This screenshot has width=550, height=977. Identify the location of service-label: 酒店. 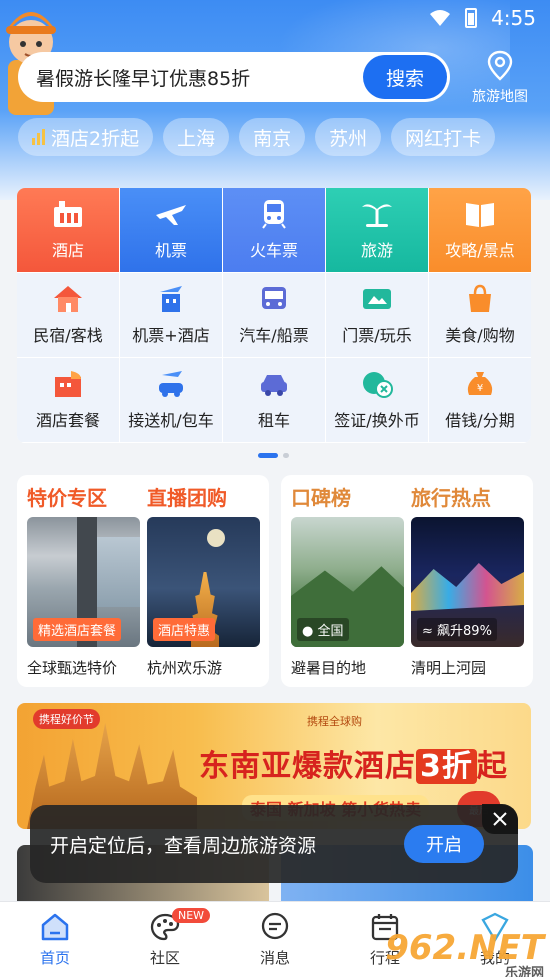
(67, 250).